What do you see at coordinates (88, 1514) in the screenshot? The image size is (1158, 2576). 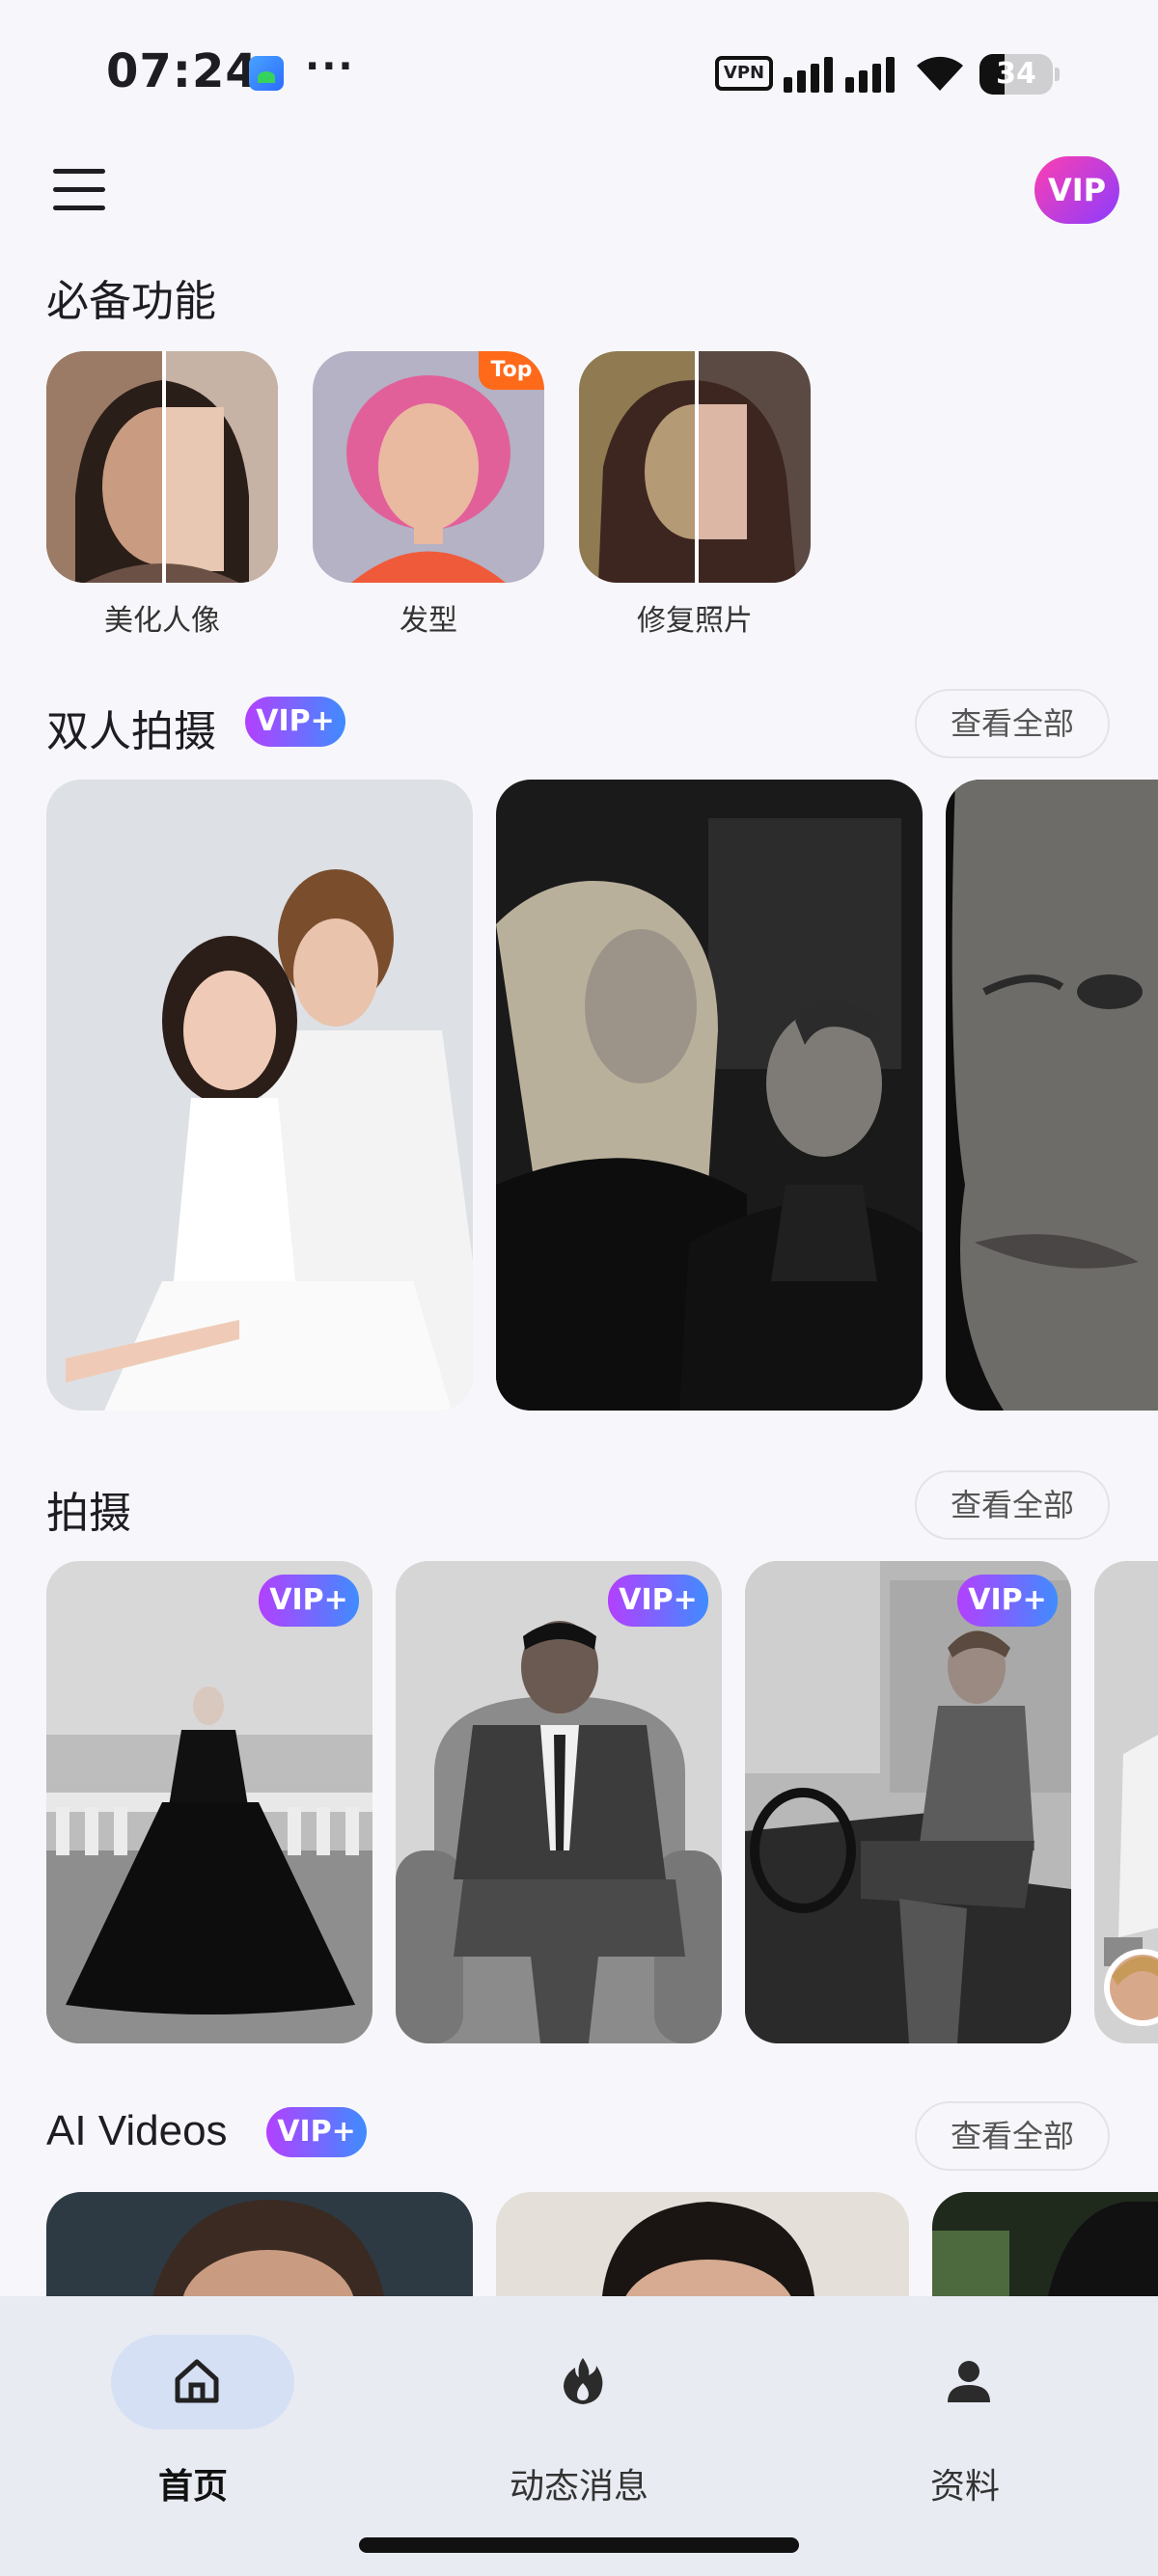 I see `shoot-title: 拍摄` at bounding box center [88, 1514].